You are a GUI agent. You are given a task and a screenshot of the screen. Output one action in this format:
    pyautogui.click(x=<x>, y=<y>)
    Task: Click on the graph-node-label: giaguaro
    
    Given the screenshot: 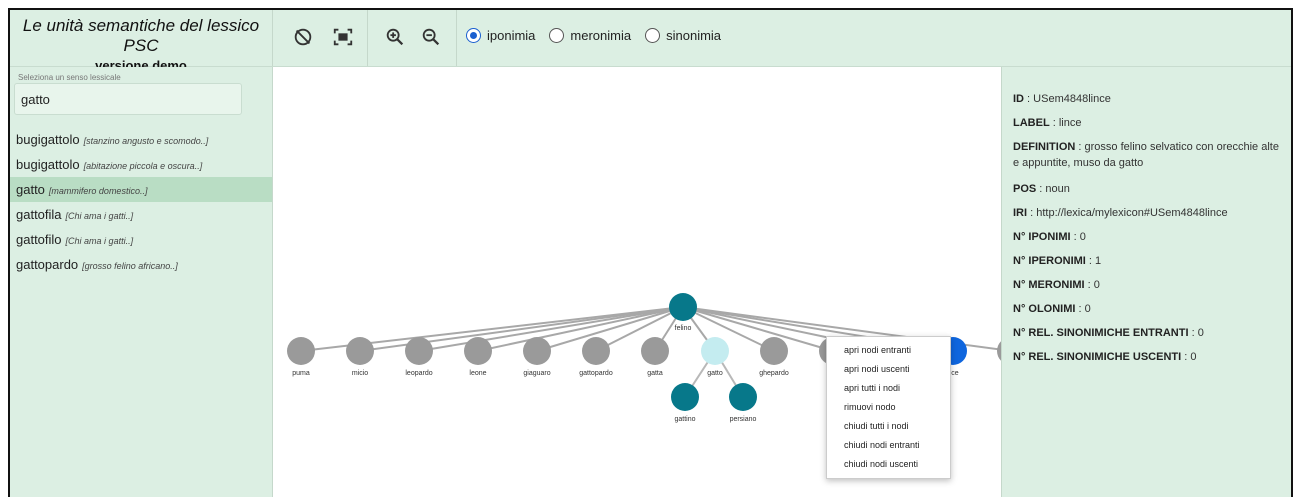 What is the action you would take?
    pyautogui.click(x=536, y=373)
    